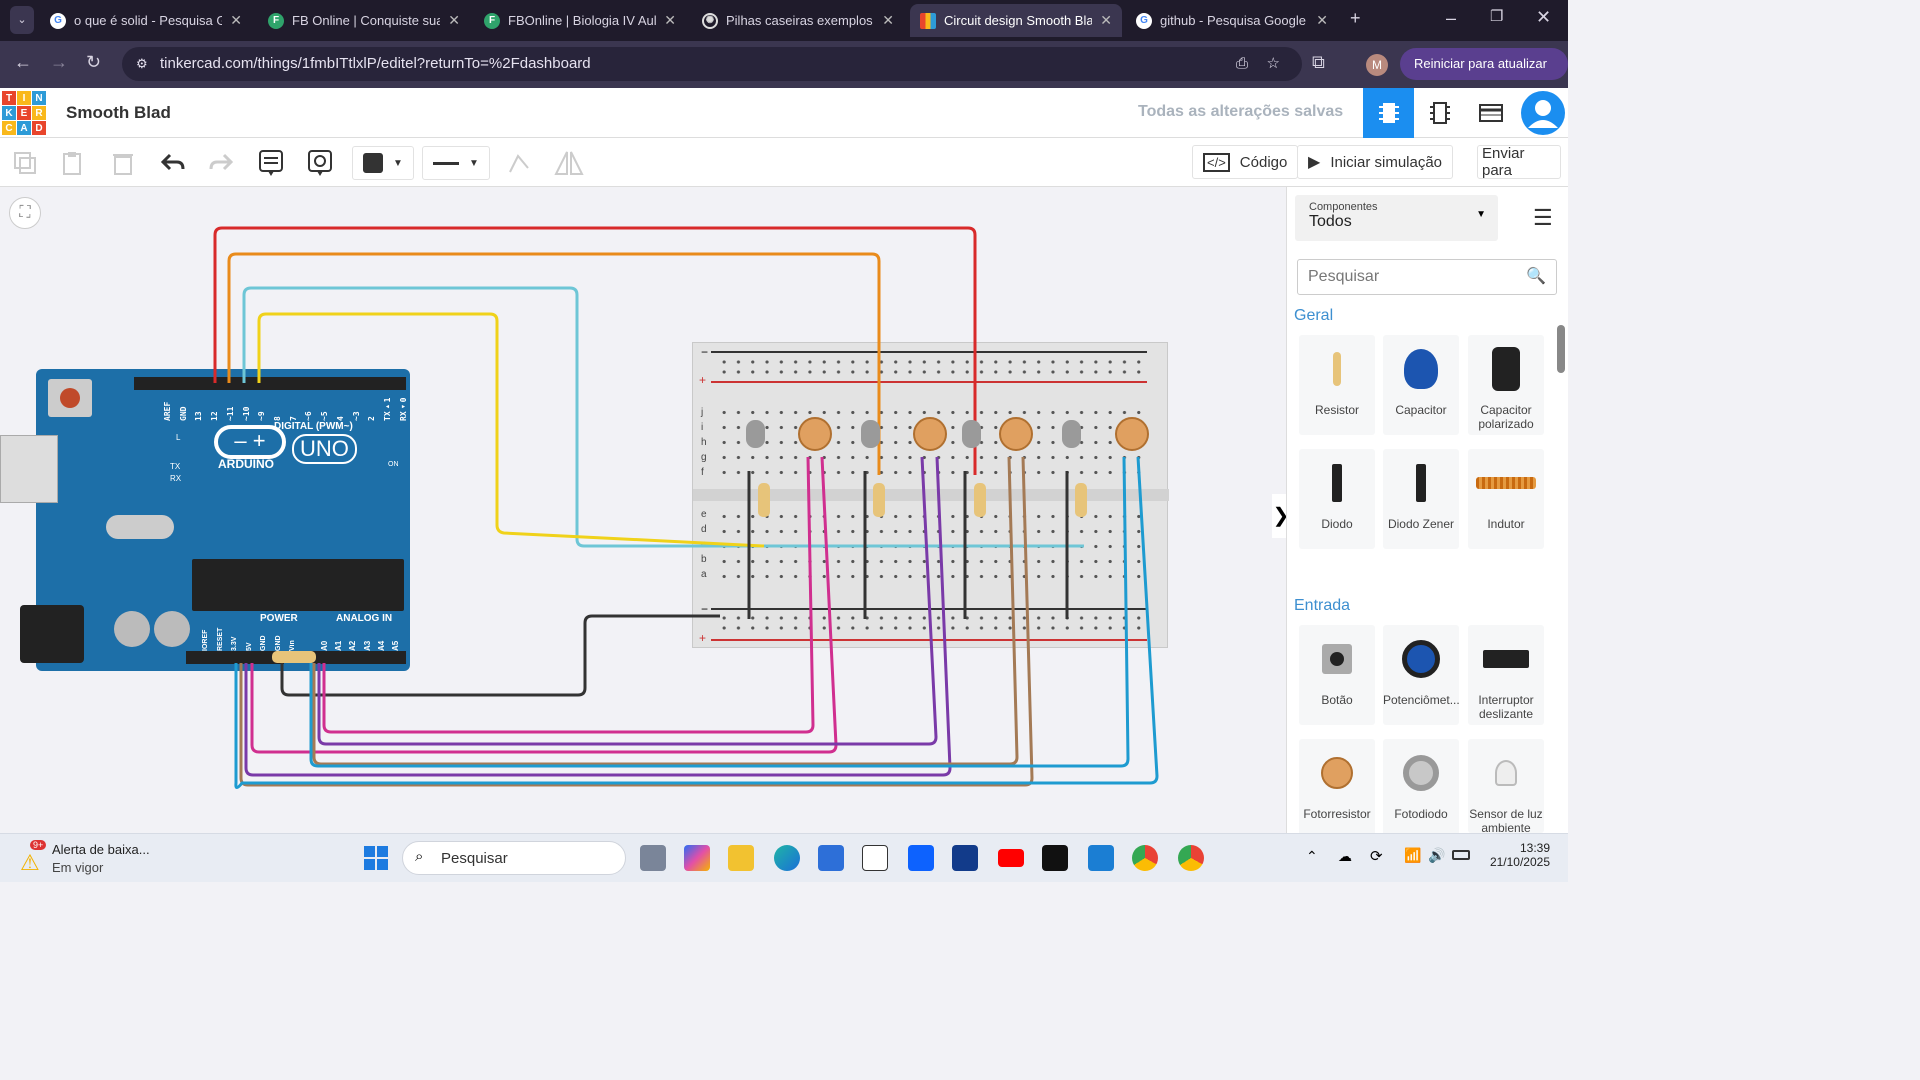 This screenshot has width=1920, height=1080. Describe the element at coordinates (1451, 18) in the screenshot. I see `minimize-icon: –` at that location.